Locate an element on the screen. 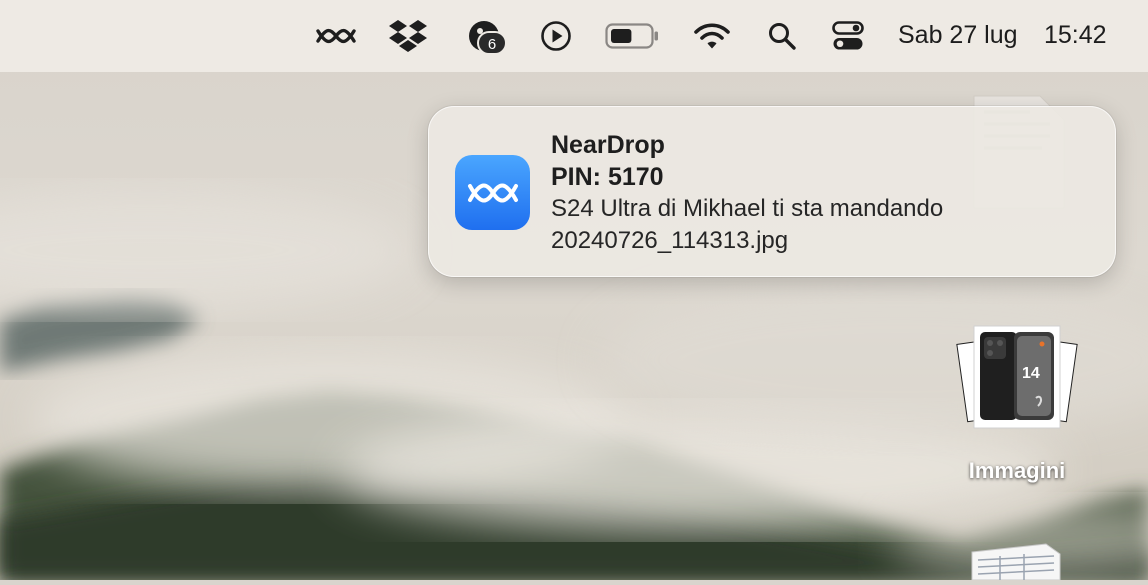 Image resolution: width=1148 pixels, height=585 pixels. play-circle-icon is located at coordinates (556, 36).